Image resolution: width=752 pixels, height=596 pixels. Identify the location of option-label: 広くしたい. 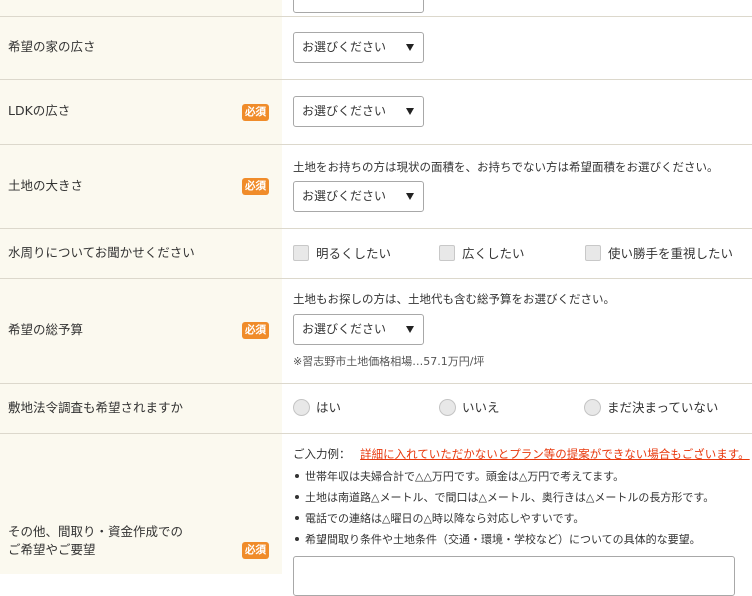
(493, 253).